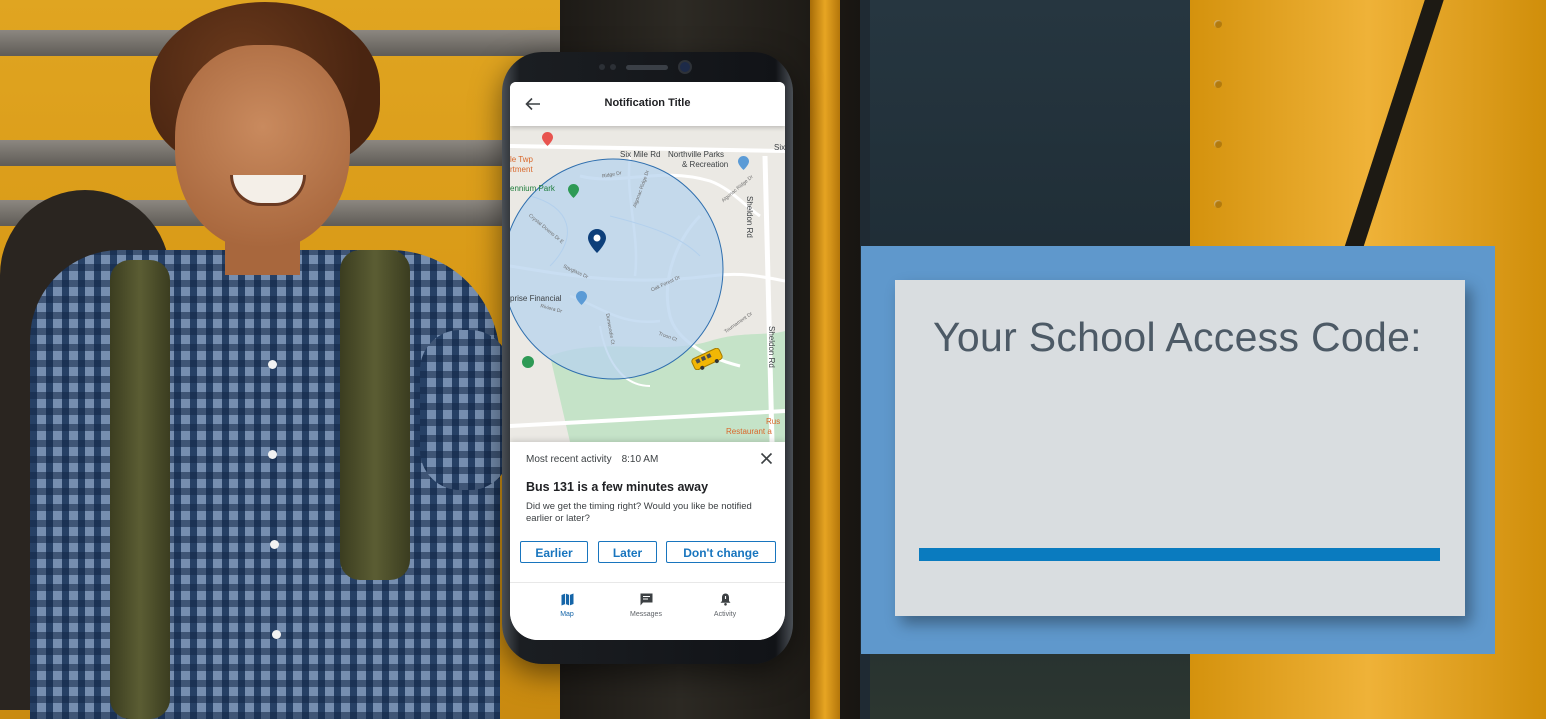 The image size is (1546, 719). Describe the element at coordinates (646, 599) in the screenshot. I see `message-icon` at that location.